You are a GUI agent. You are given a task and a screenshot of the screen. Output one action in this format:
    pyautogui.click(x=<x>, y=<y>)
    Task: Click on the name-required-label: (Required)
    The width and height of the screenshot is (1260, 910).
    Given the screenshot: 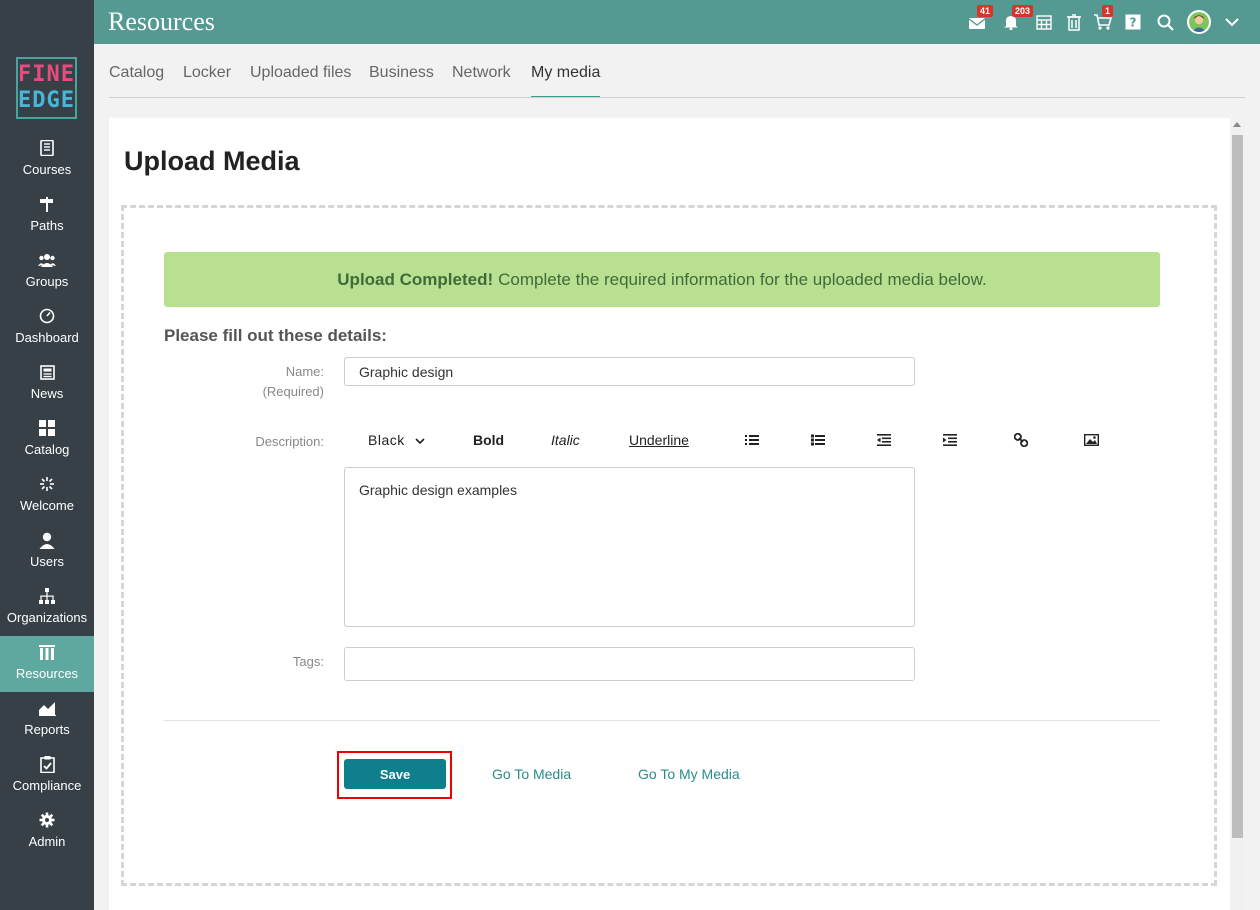 What is the action you would take?
    pyautogui.click(x=293, y=391)
    